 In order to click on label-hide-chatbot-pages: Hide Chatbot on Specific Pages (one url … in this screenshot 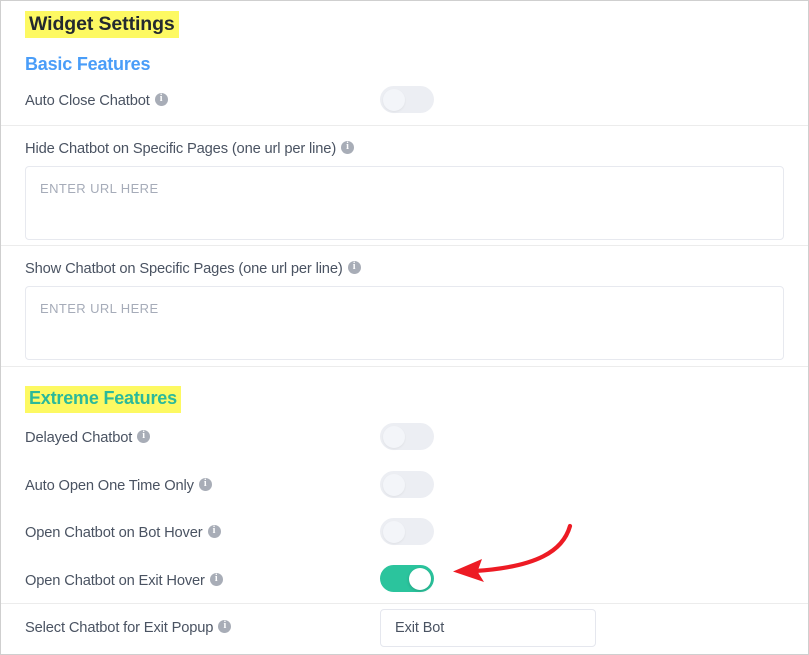, I will do `click(181, 149)`.